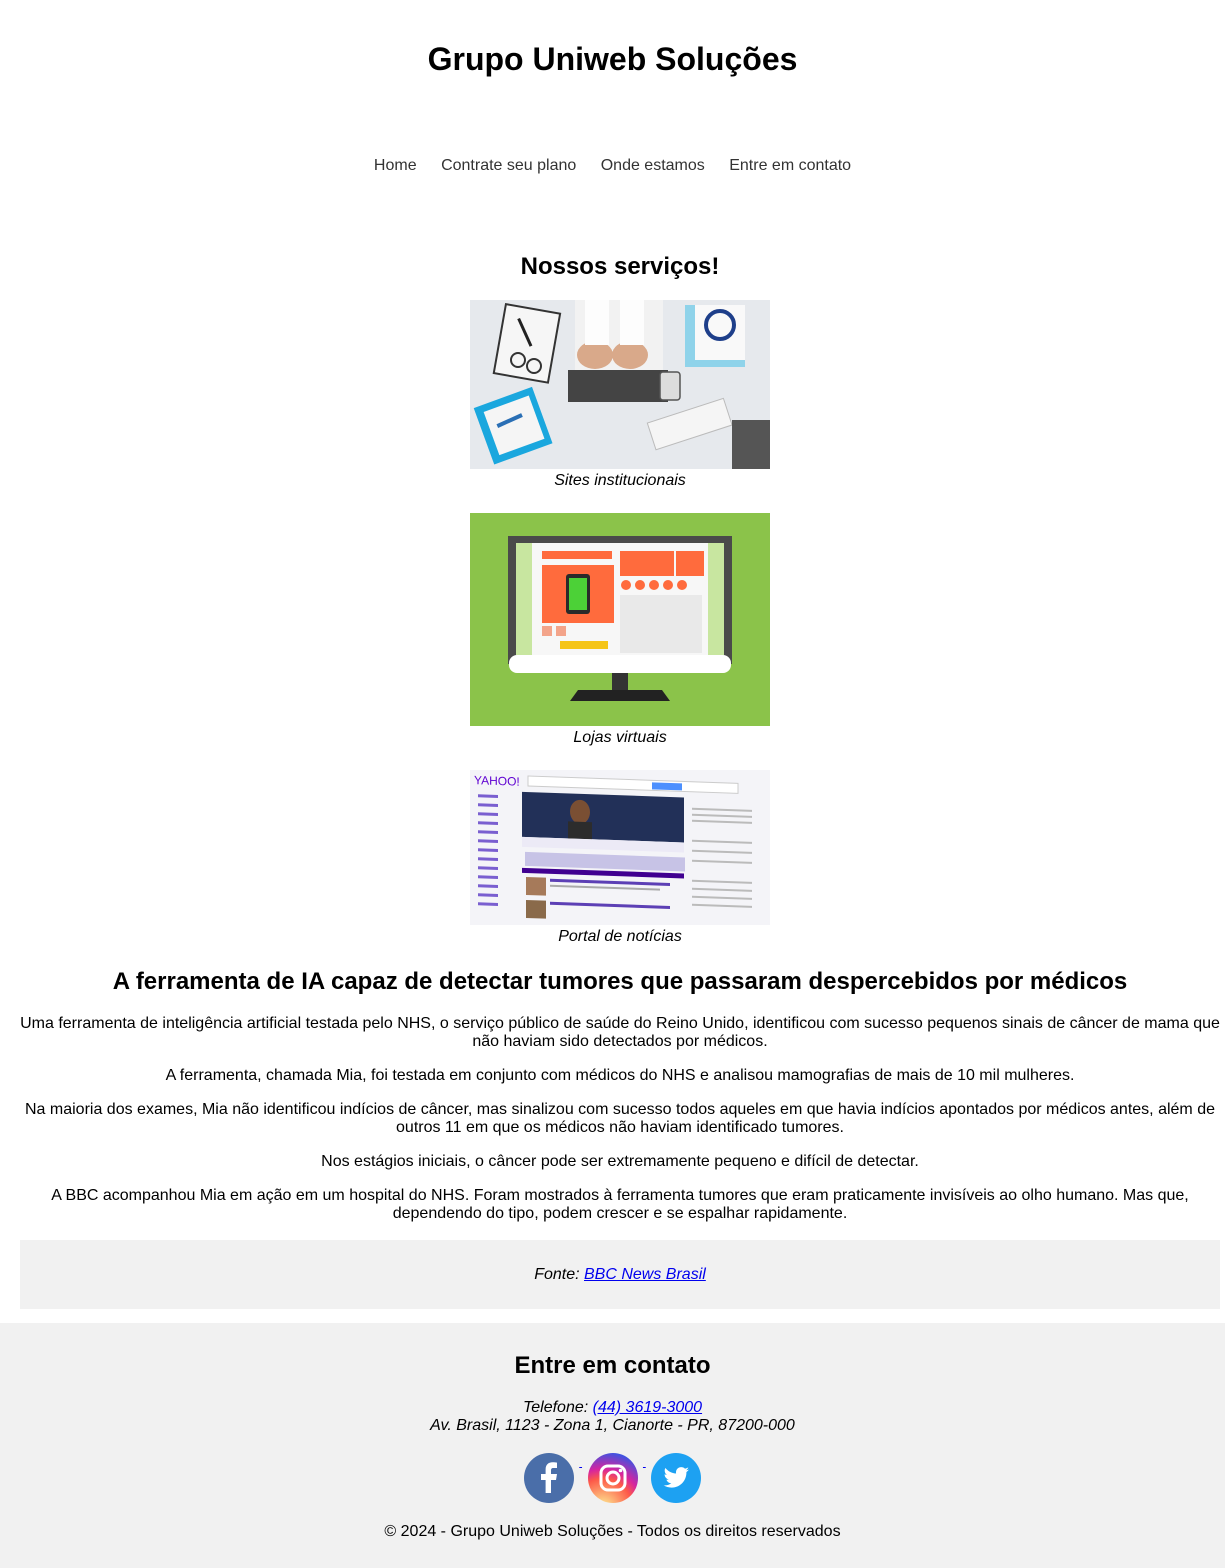 This screenshot has width=1225, height=1568. Describe the element at coordinates (508, 166) in the screenshot. I see `nav-contrate-seu-plano: Contrate seu plano` at that location.